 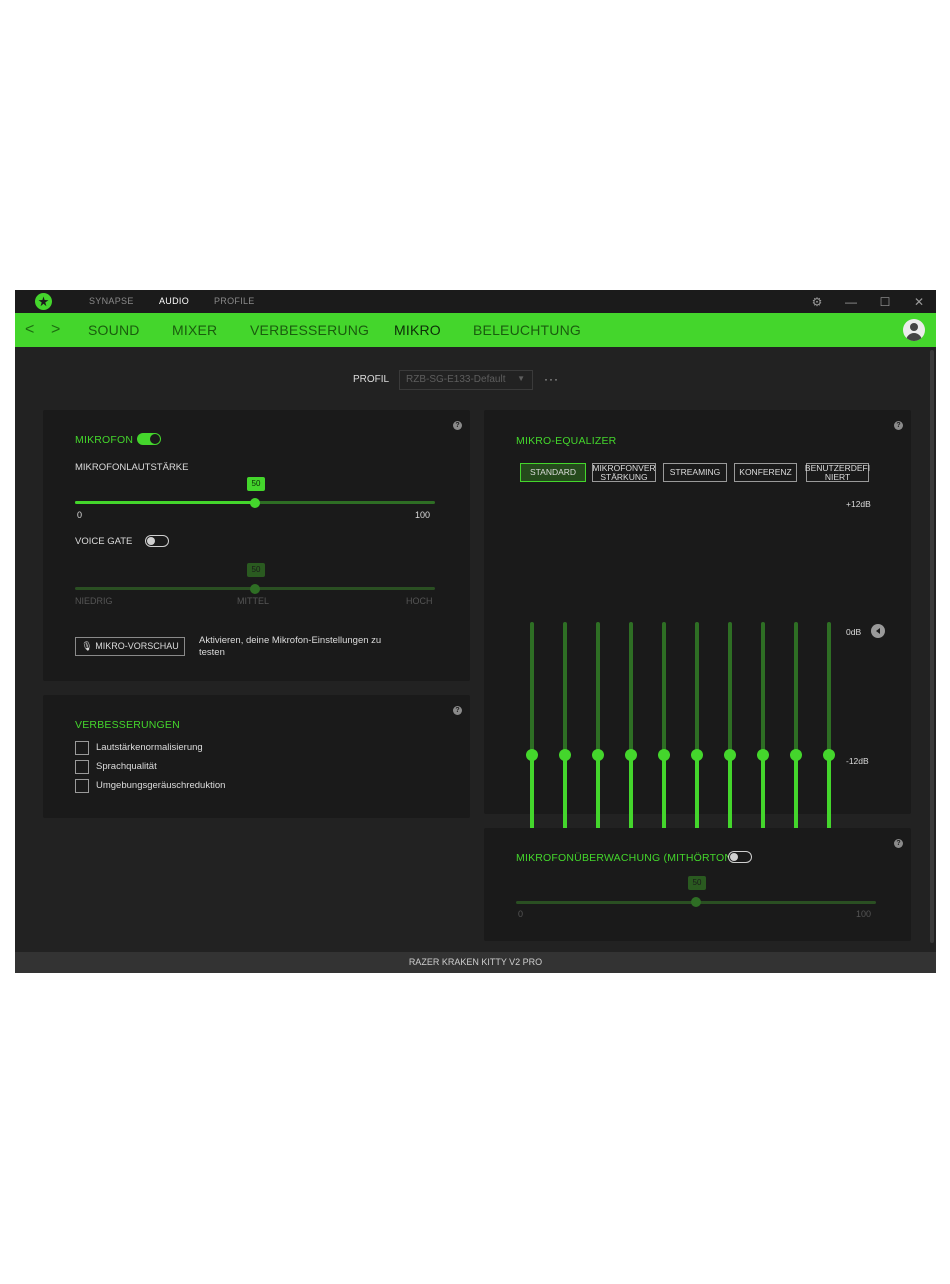 I want to click on device-name: RAZER KRAKEN KITTY V2 PRO, so click(x=475, y=962).